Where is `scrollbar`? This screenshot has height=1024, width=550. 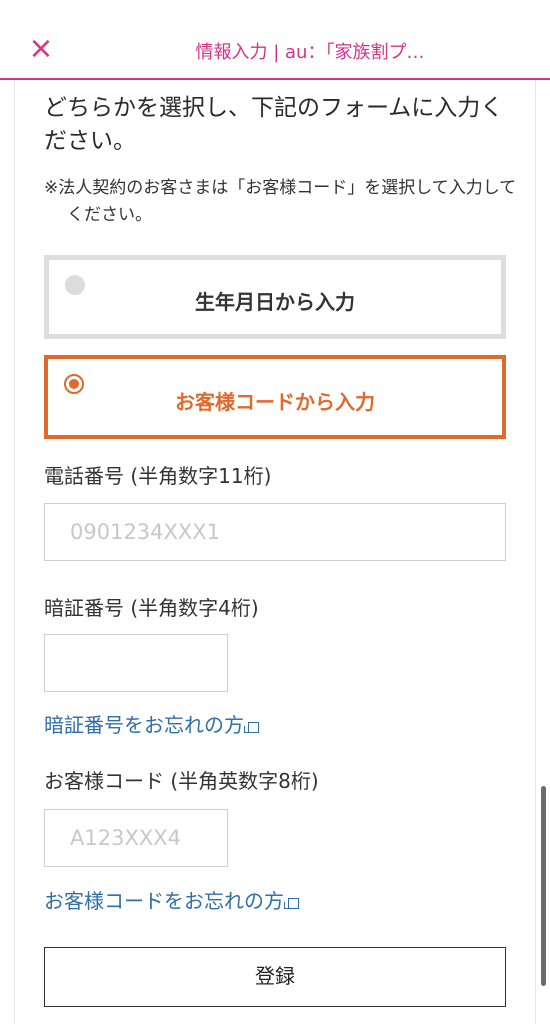
scrollbar is located at coordinates (543, 886).